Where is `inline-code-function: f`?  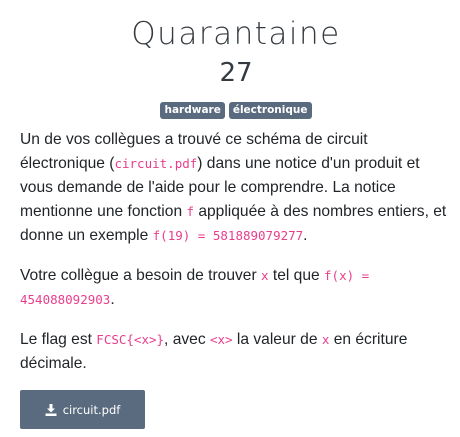 inline-code-function: f is located at coordinates (190, 211).